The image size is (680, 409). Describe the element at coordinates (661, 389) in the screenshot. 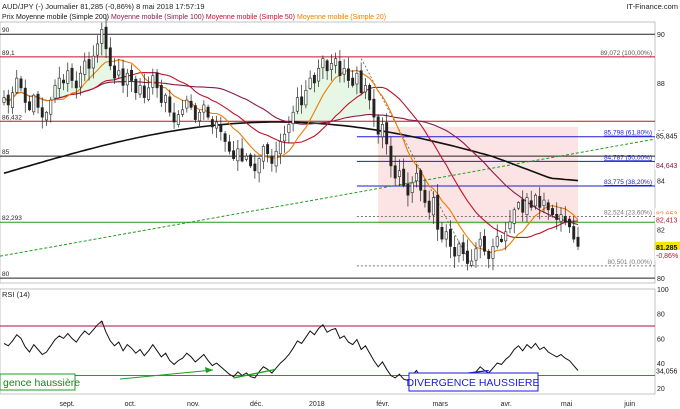

I see `rsi-tick-label: 20` at that location.